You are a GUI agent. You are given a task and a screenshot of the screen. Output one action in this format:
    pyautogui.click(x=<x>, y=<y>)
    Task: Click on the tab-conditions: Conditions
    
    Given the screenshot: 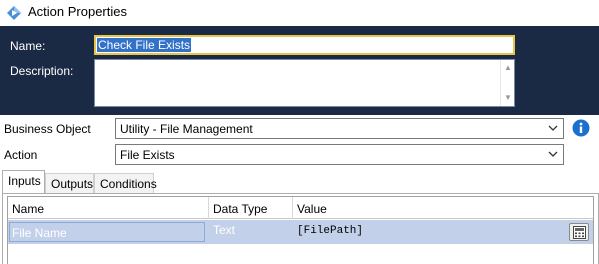 What is the action you would take?
    pyautogui.click(x=125, y=183)
    